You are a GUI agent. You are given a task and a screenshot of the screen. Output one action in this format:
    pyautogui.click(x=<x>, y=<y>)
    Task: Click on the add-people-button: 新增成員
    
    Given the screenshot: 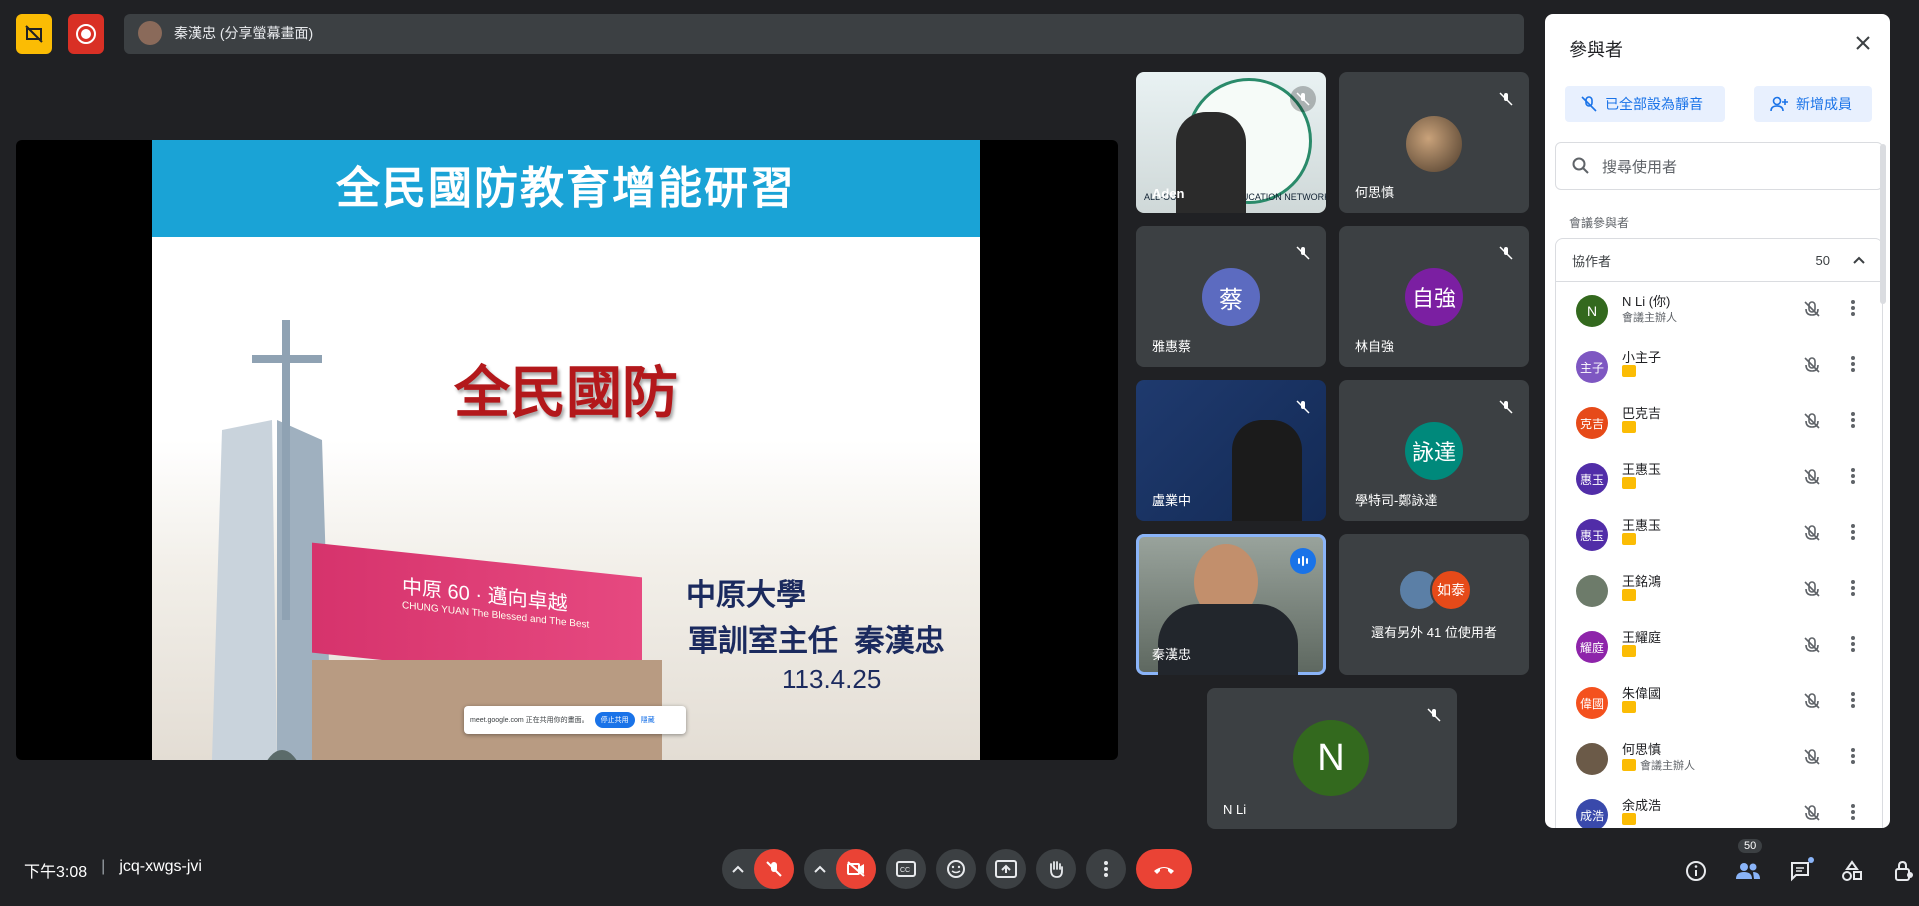 What is the action you would take?
    pyautogui.click(x=1813, y=104)
    